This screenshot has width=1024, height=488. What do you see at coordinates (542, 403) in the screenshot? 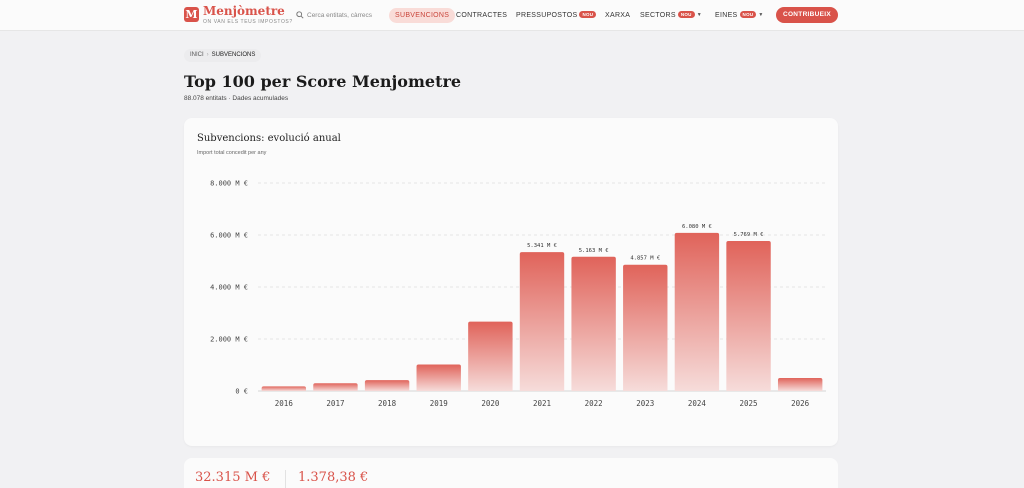
I see `x-tick-label: 2021` at bounding box center [542, 403].